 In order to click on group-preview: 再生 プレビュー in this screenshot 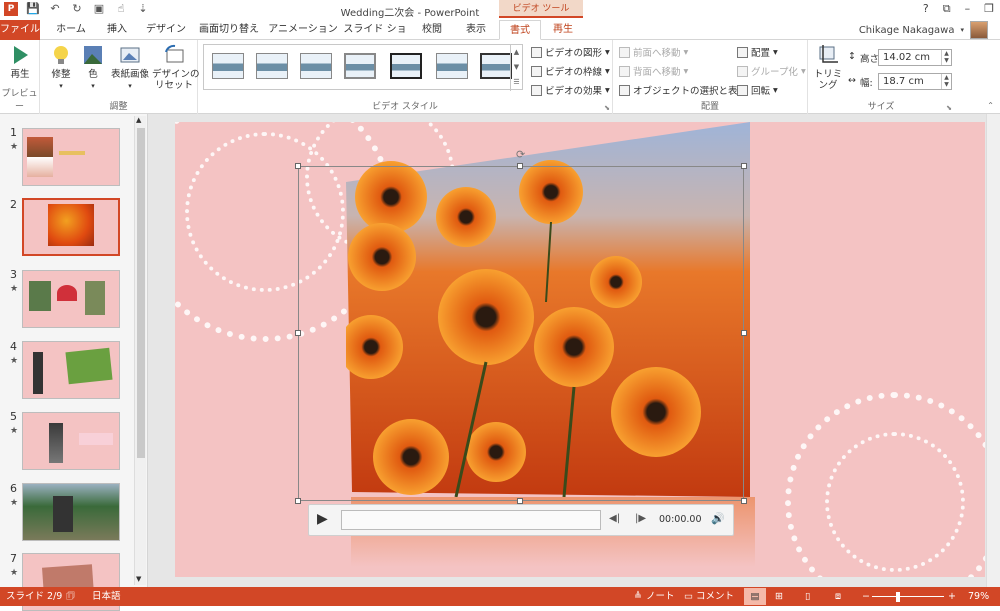, I will do `click(20, 77)`.